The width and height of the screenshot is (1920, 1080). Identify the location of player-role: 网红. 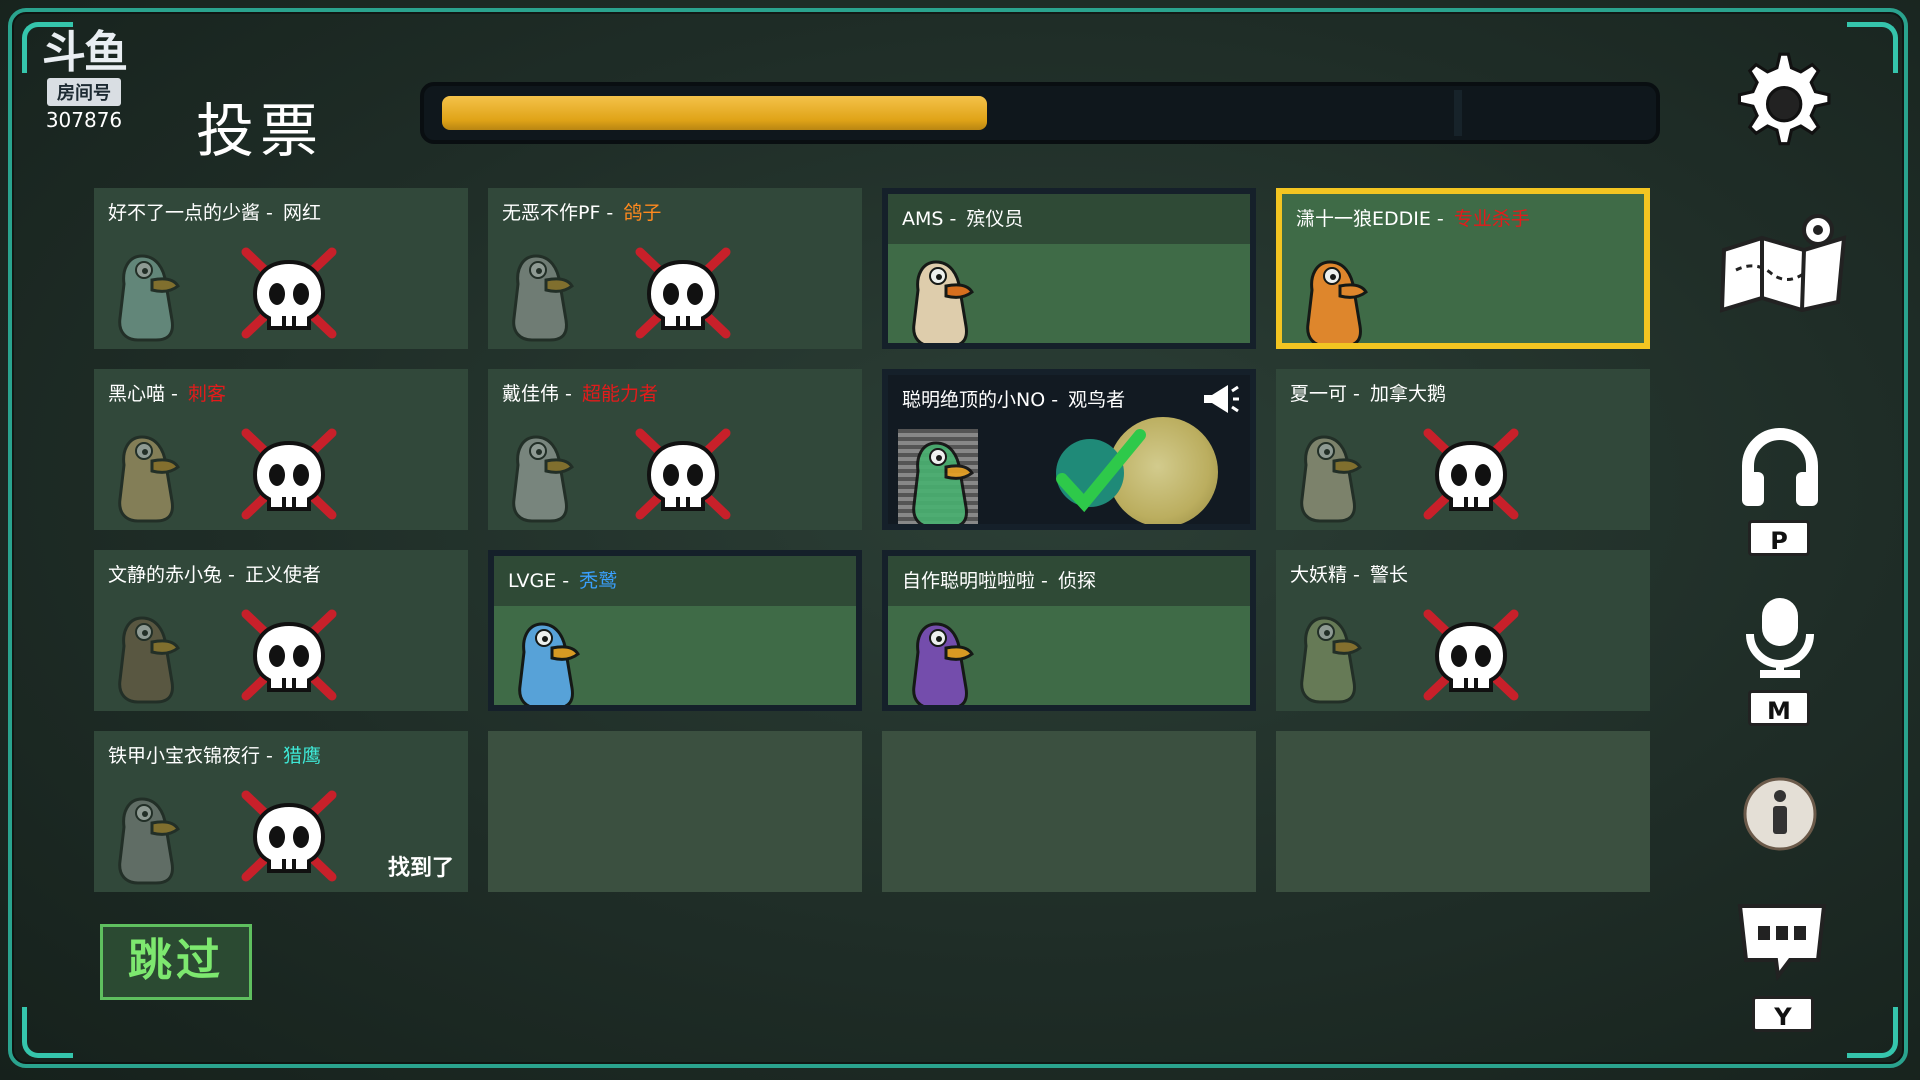
(301, 213).